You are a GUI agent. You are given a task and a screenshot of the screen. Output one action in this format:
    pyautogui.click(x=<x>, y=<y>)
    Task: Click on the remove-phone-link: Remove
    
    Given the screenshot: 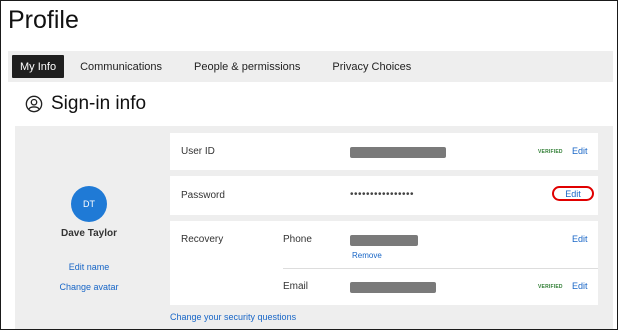 What is the action you would take?
    pyautogui.click(x=367, y=255)
    